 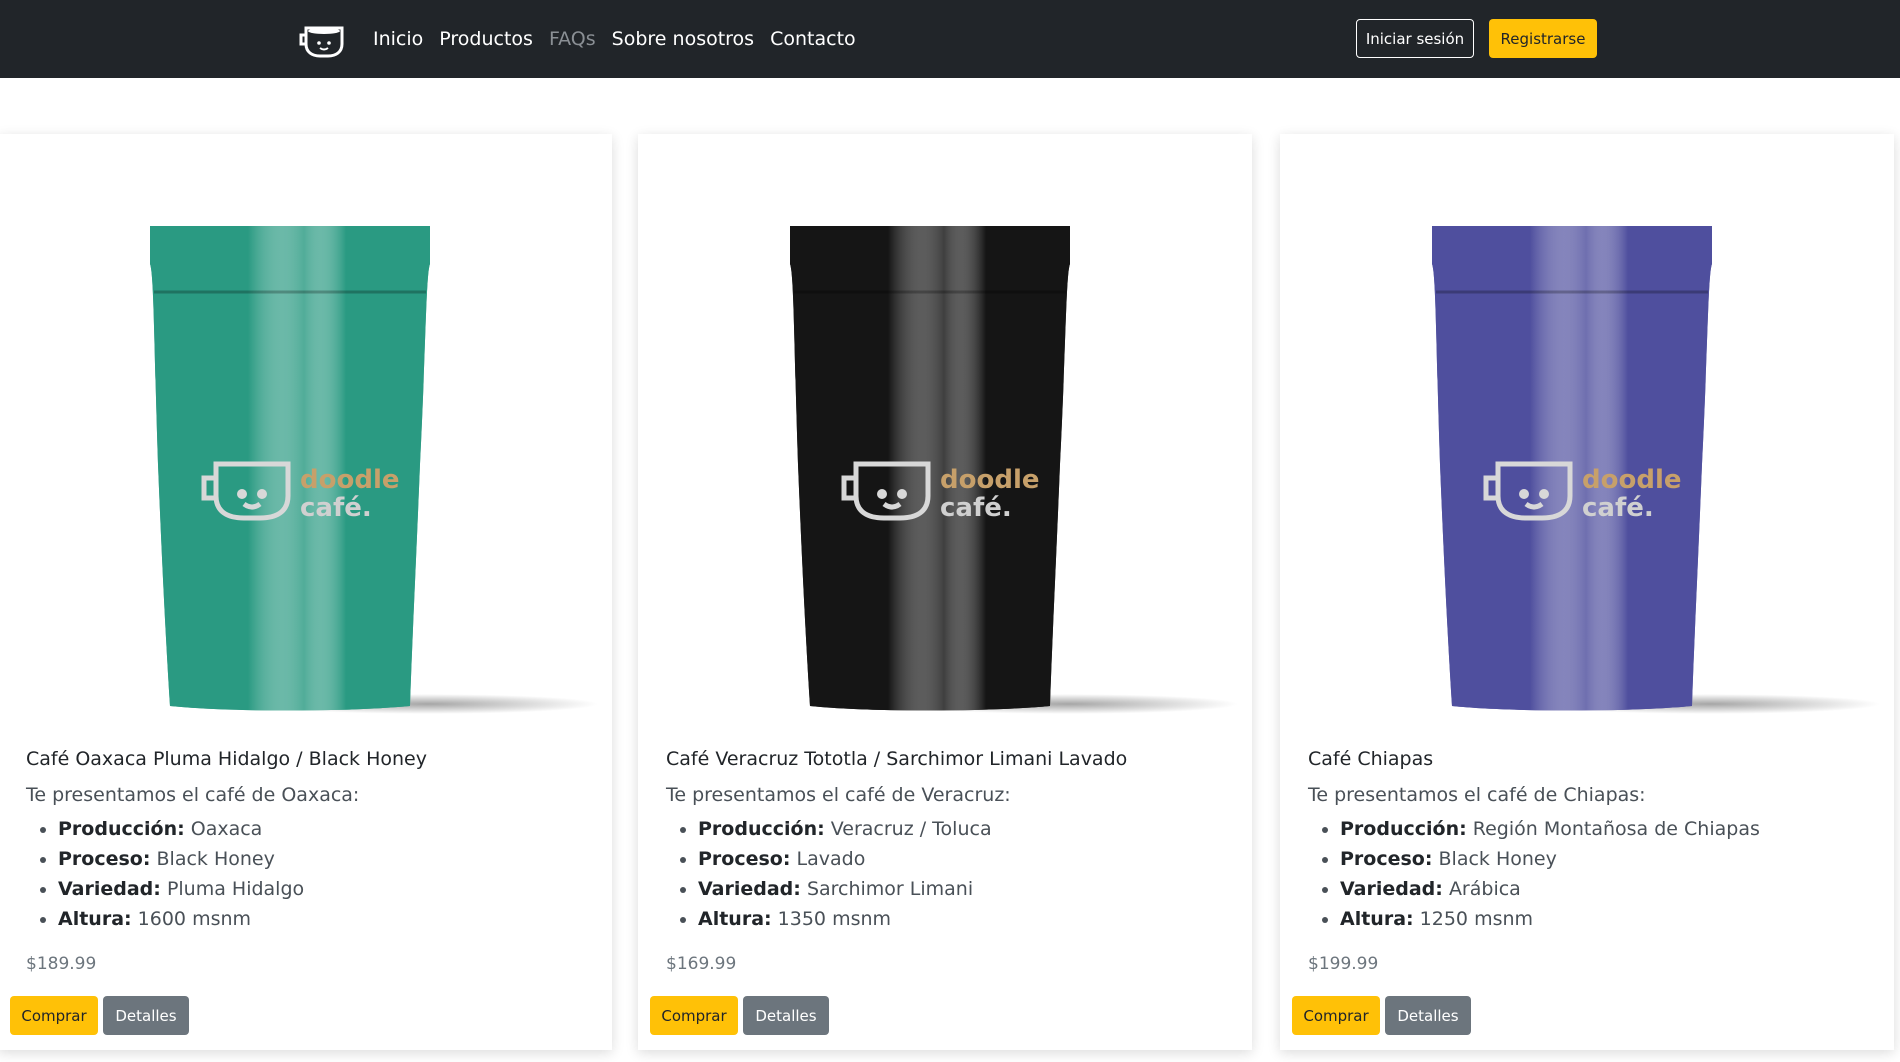 I want to click on spec-value: Pluma Hidalgo, so click(x=235, y=889).